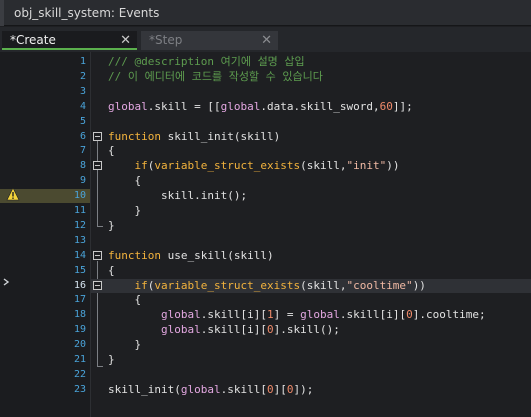  I want to click on code-line: 21}, so click(302, 360).